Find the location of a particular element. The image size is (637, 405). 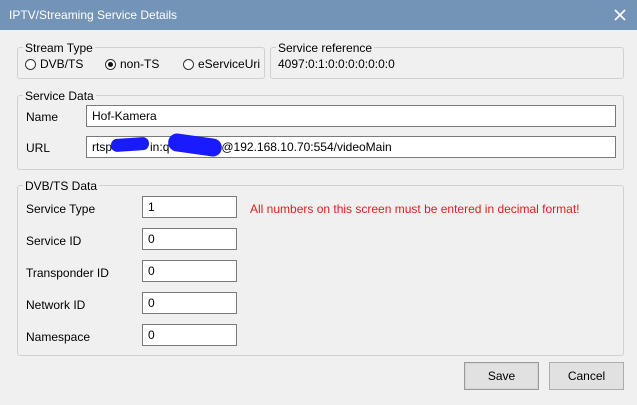

url-mid: in:q is located at coordinates (160, 147).